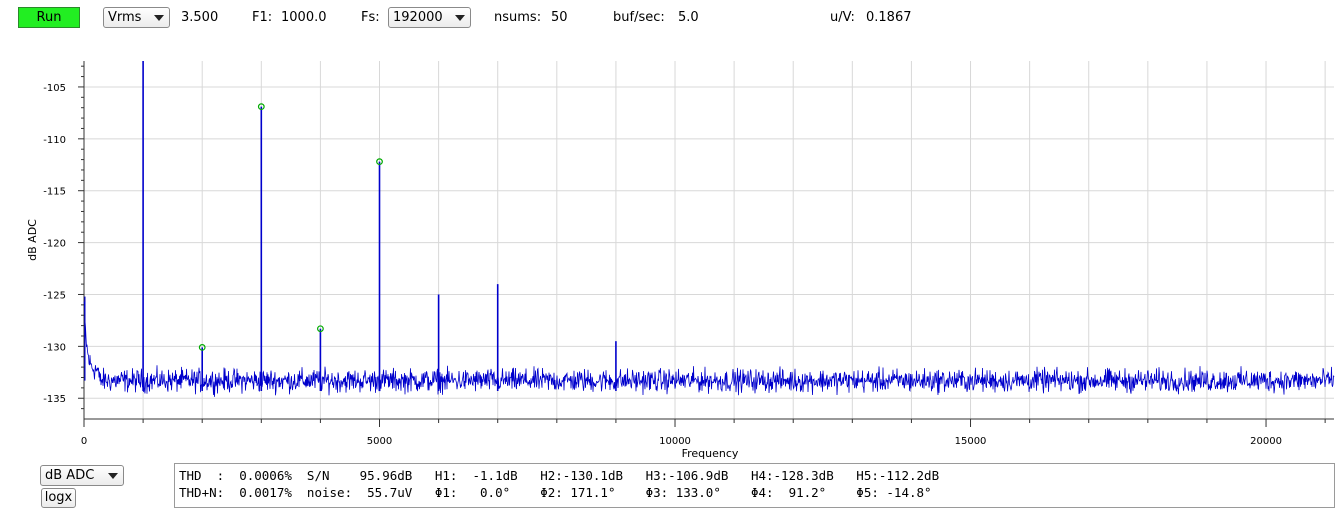 This screenshot has width=1336, height=511. What do you see at coordinates (54, 347) in the screenshot?
I see `y-tick-label: -130` at bounding box center [54, 347].